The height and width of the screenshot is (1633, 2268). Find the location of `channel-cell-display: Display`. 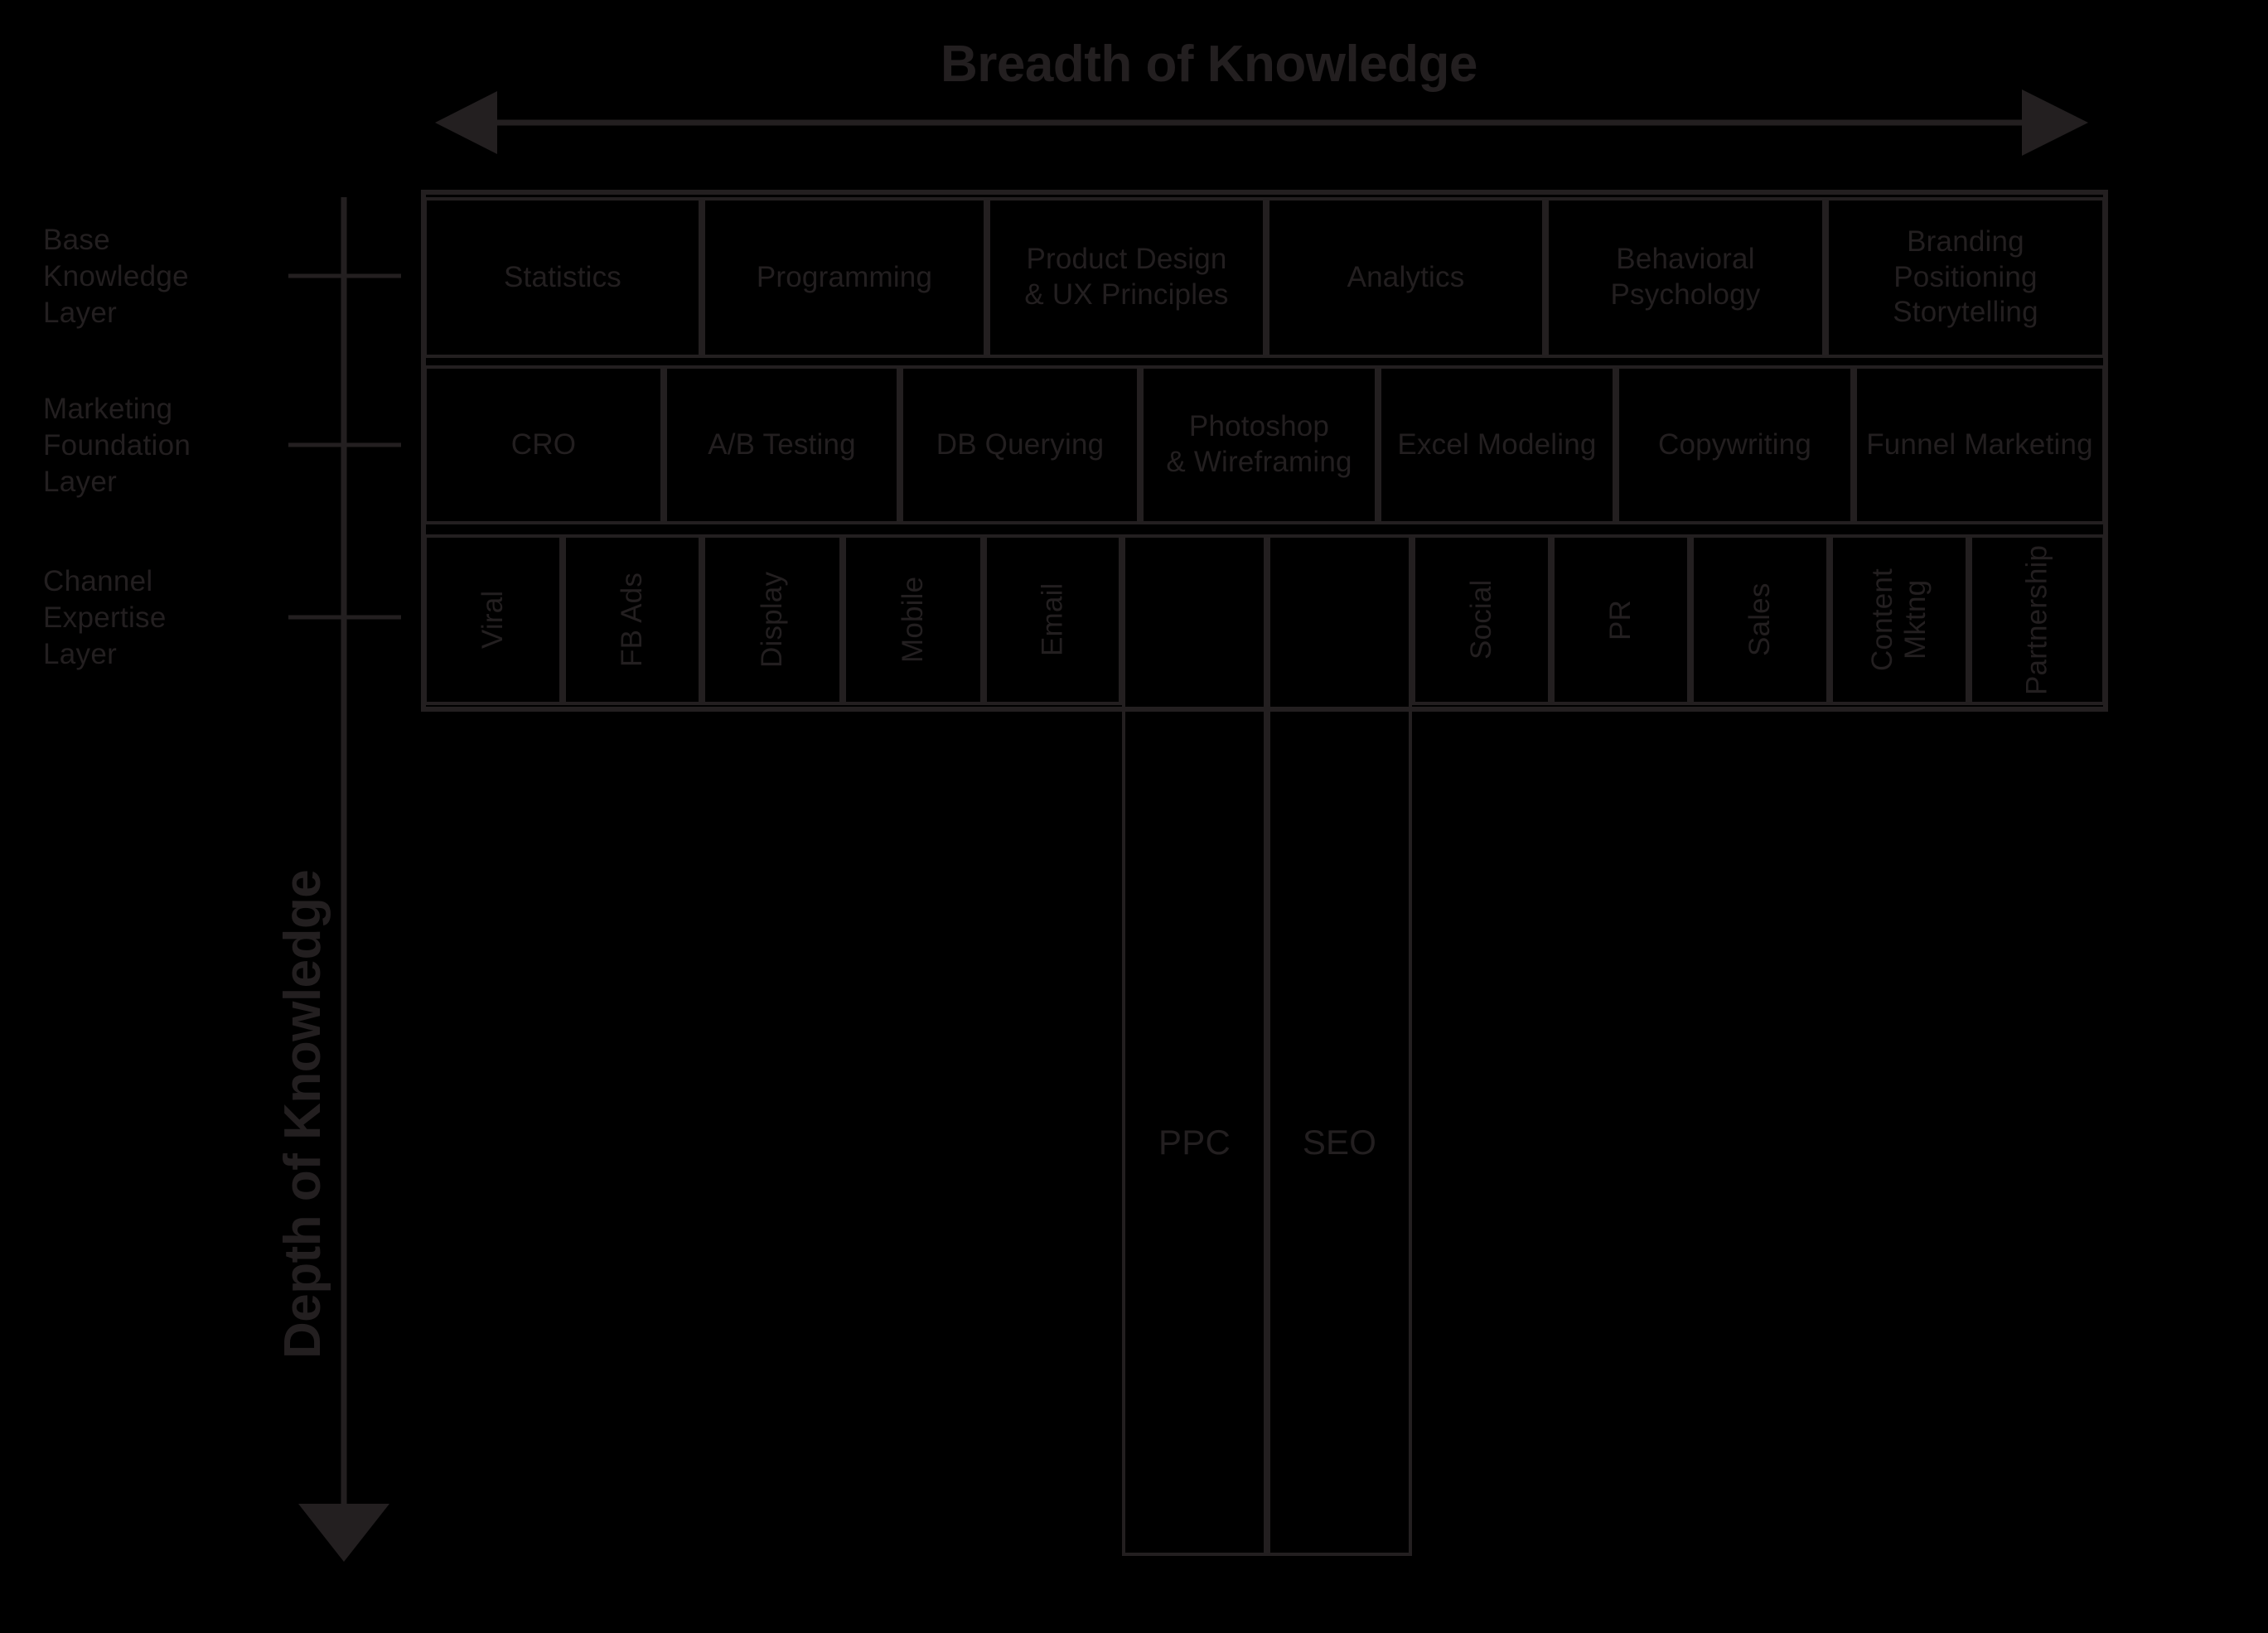

channel-cell-display: Display is located at coordinates (773, 619).